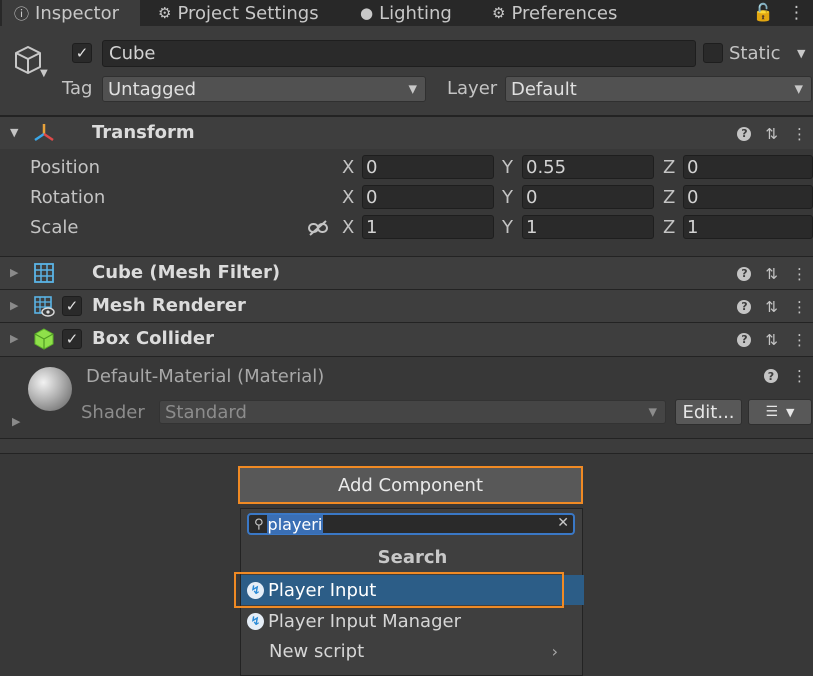 The image size is (813, 676). I want to click on mesh-renderer-header: ▶ ✓ Mesh Renderer ? ⇅ ⋮, so click(406, 305).